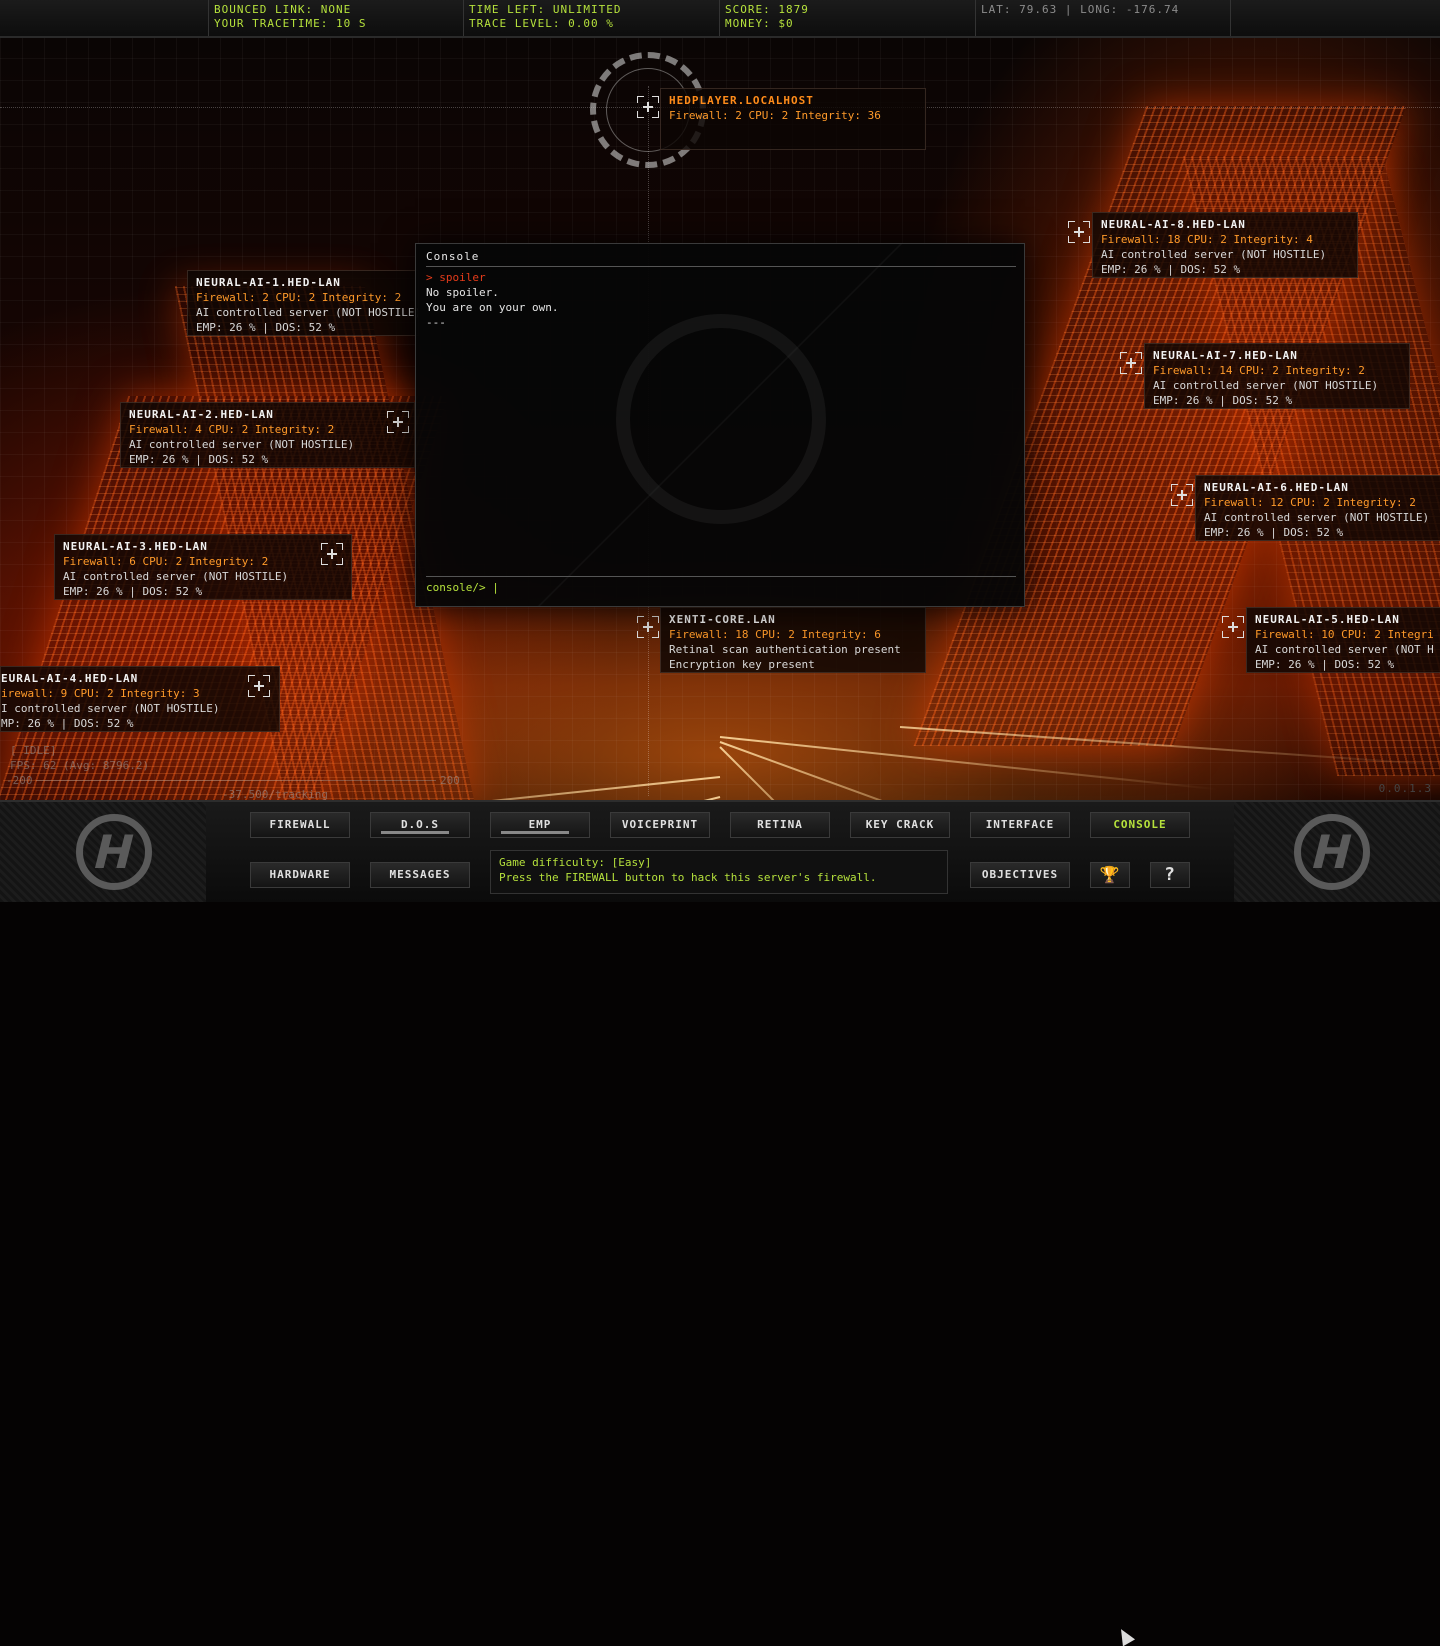 The width and height of the screenshot is (1440, 1646). I want to click on console-input: console/> |, so click(462, 587).